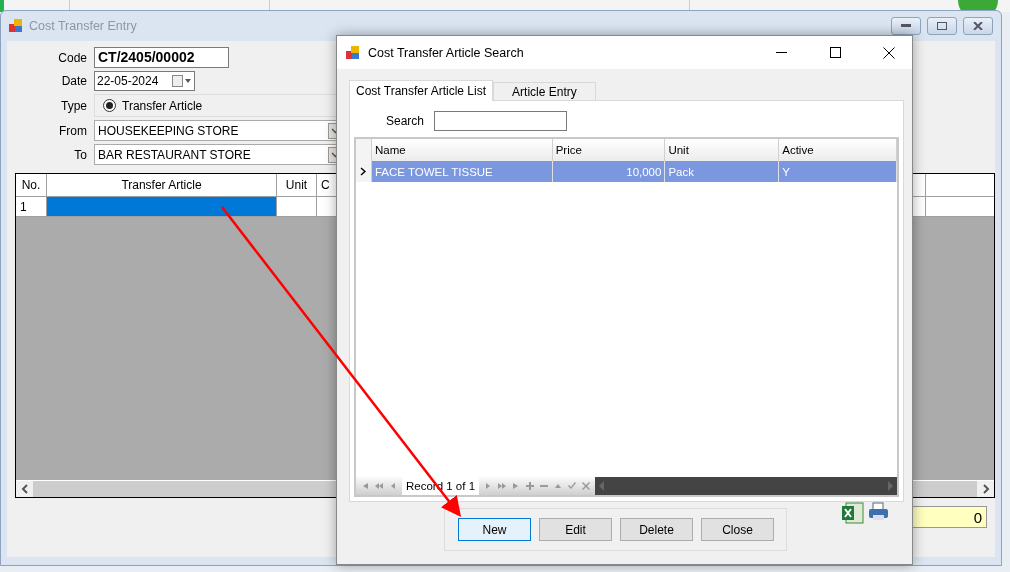  I want to click on first-record-icon, so click(365, 486).